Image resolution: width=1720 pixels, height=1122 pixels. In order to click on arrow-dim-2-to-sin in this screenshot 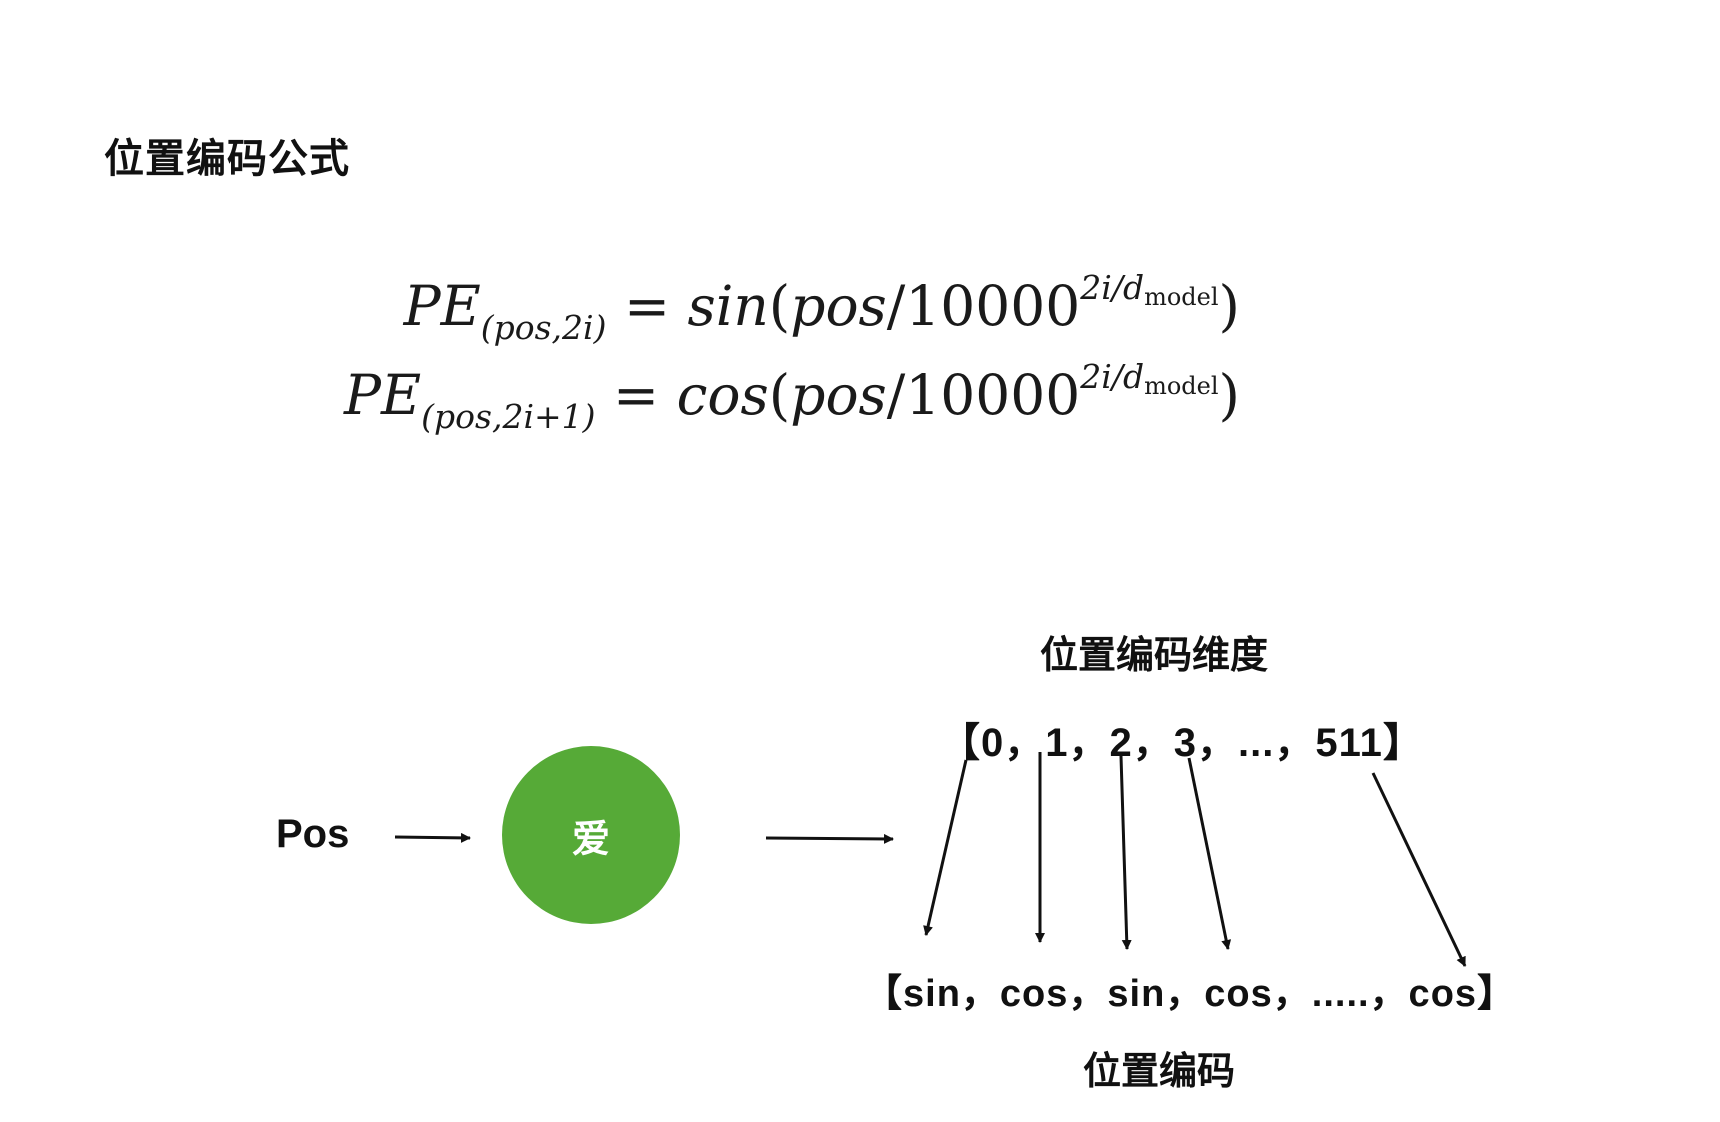, I will do `click(1125, 852)`.